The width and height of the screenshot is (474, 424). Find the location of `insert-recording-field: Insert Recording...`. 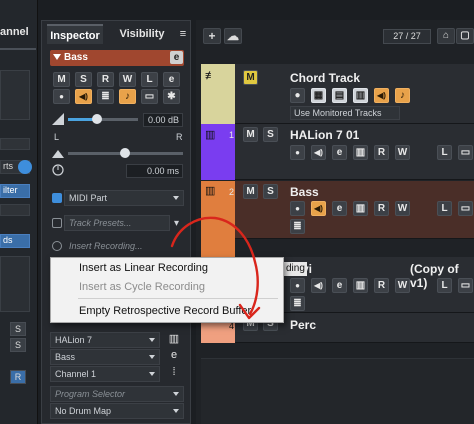

insert-recording-field: Insert Recording... is located at coordinates (124, 246).